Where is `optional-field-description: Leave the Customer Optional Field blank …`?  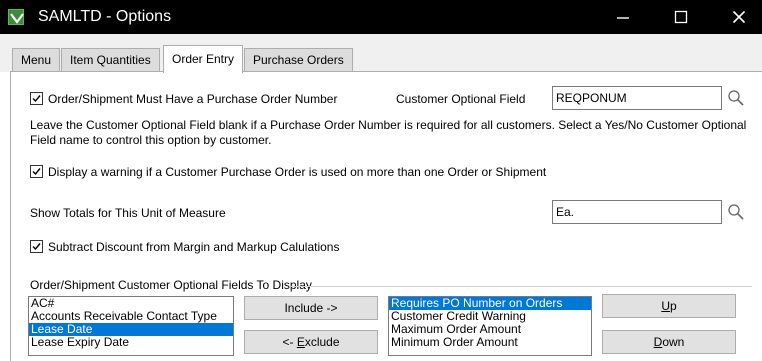 optional-field-description: Leave the Customer Optional Field blank … is located at coordinates (388, 132).